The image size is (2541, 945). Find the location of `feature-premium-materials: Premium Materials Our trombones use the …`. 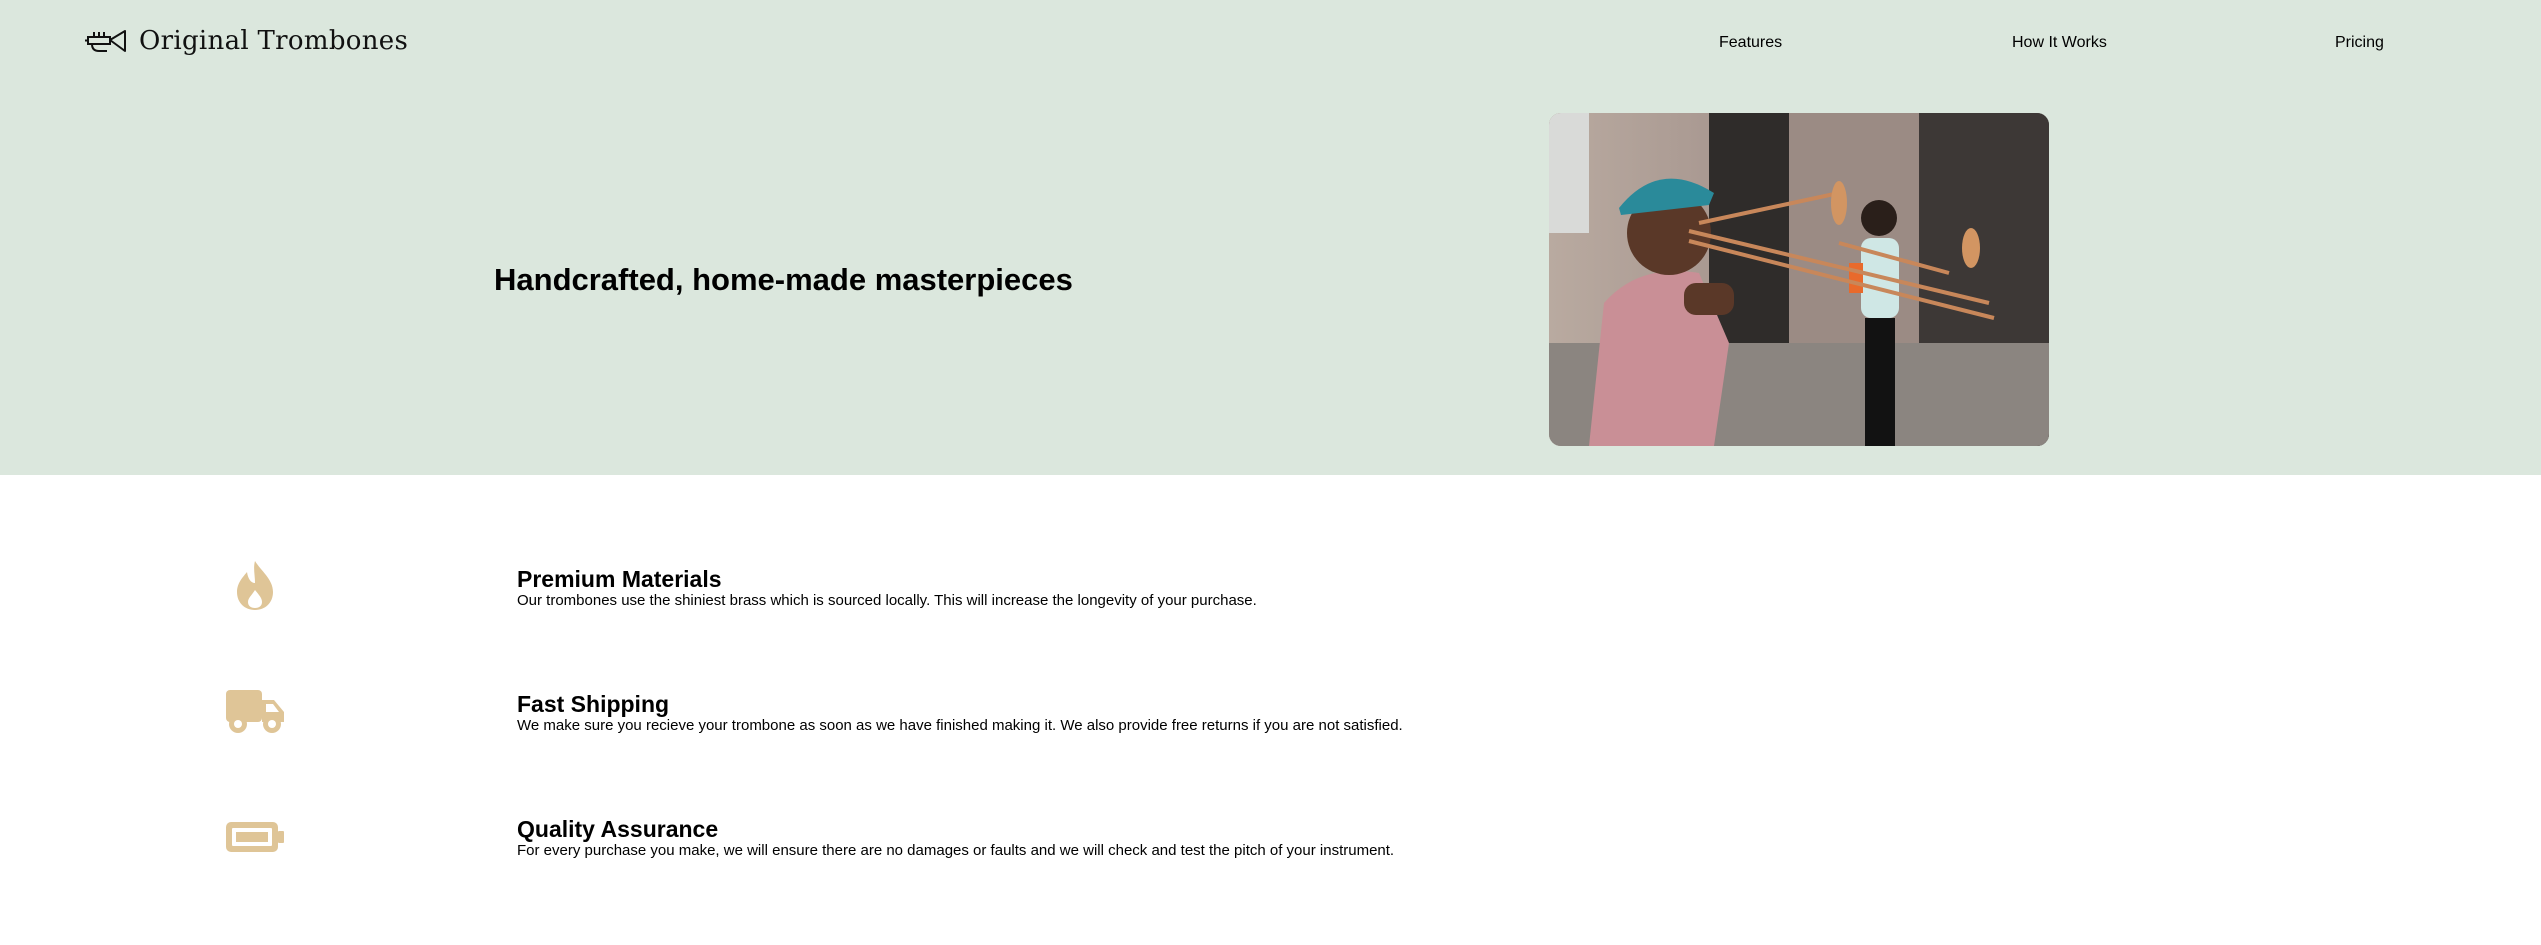

feature-premium-materials: Premium Materials Our trombones use the … is located at coordinates (887, 588).